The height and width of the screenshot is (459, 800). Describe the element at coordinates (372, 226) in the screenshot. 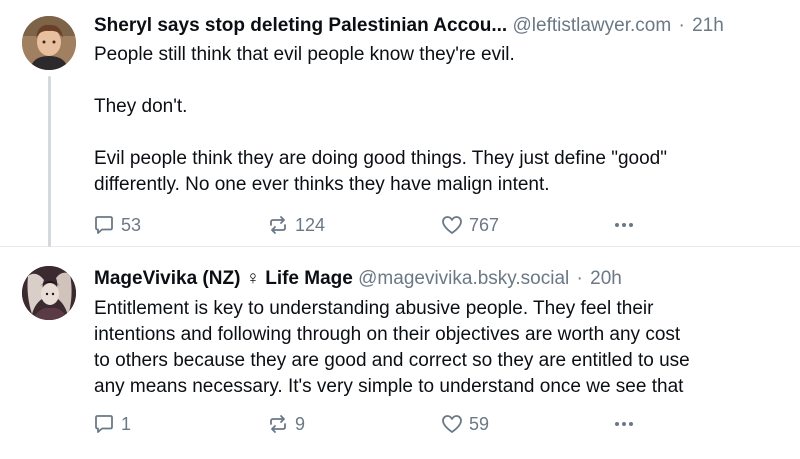

I see `post-actions: 53 124 767` at that location.